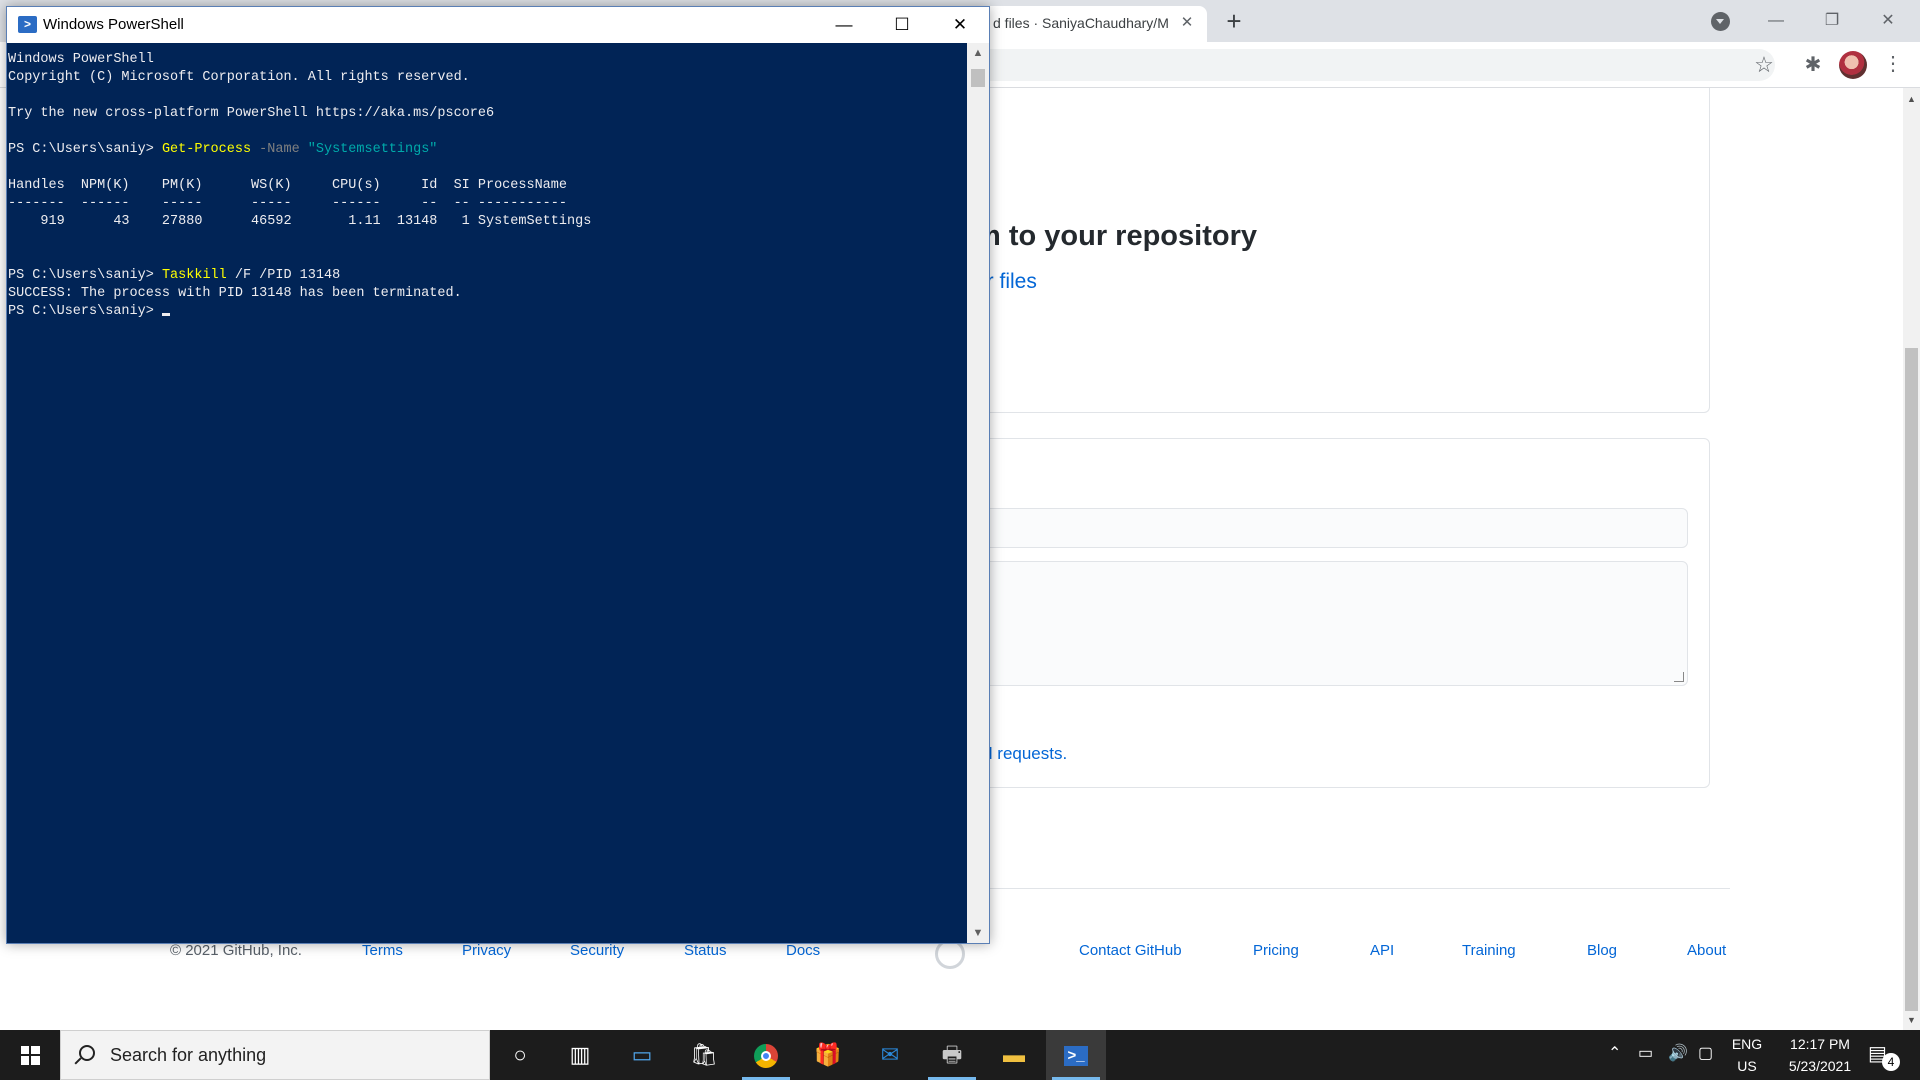 The image size is (1920, 1080). Describe the element at coordinates (1891, 1062) in the screenshot. I see `notification-count-badge: 4` at that location.